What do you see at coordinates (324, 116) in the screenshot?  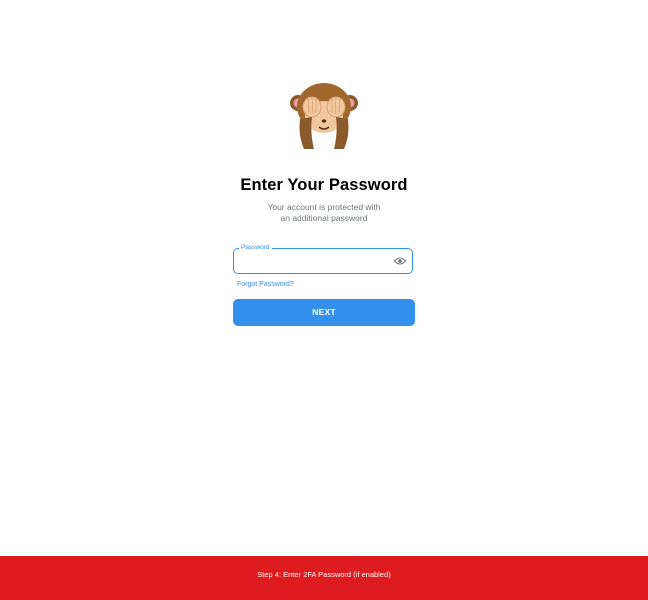 I see `see-no-evil-monkey-icon` at bounding box center [324, 116].